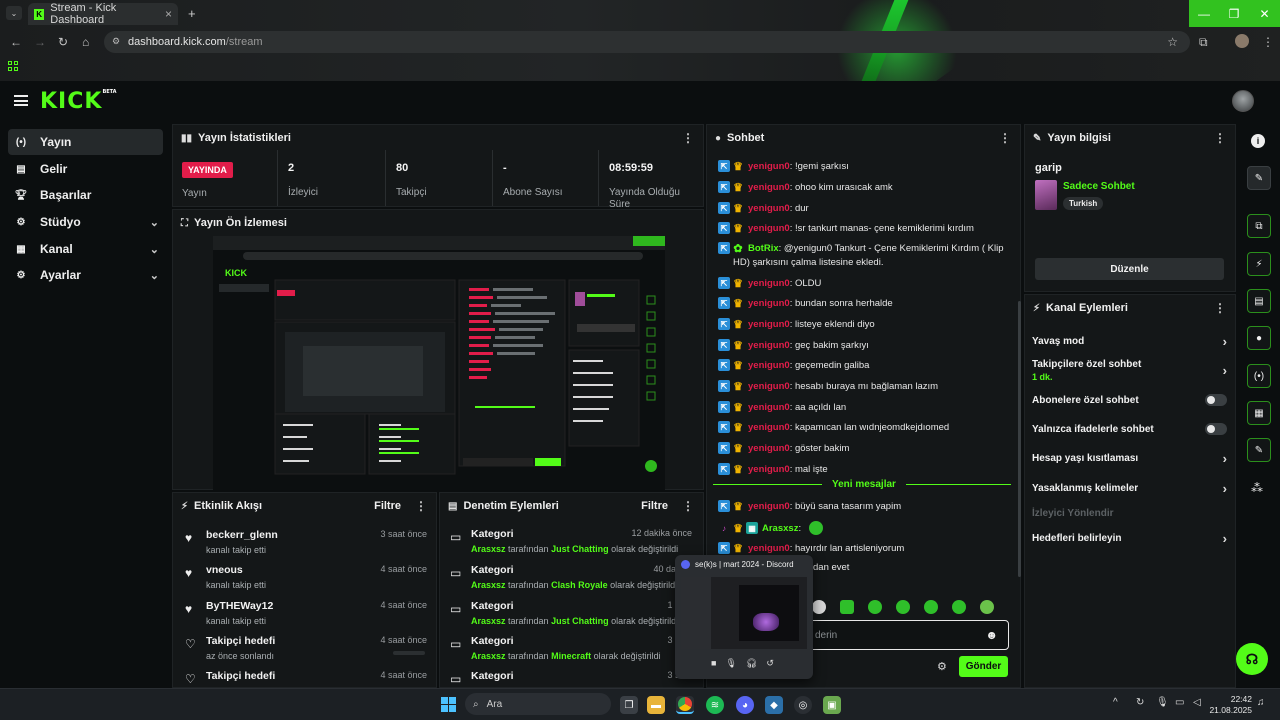  What do you see at coordinates (751, 663) in the screenshot?
I see `headphones-icon: 🎧︎` at bounding box center [751, 663].